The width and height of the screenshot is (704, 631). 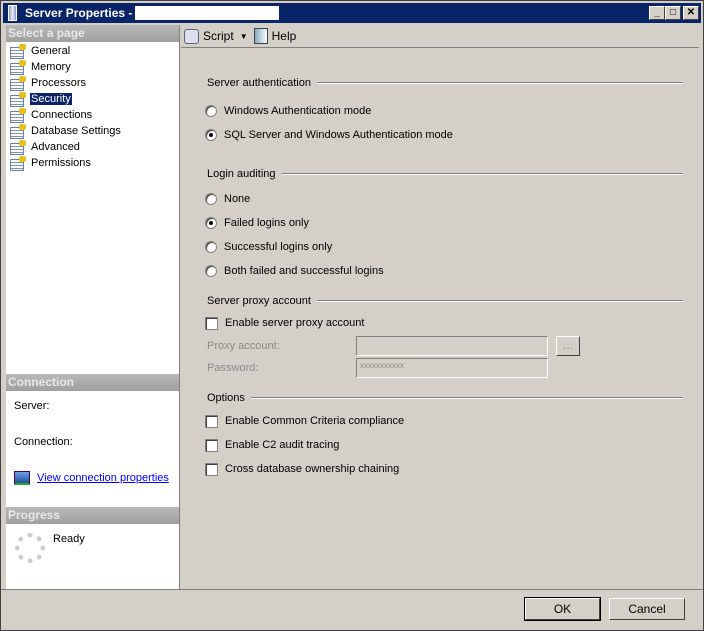 I want to click on sidebar-item-permissions: Permissions, so click(x=51, y=163).